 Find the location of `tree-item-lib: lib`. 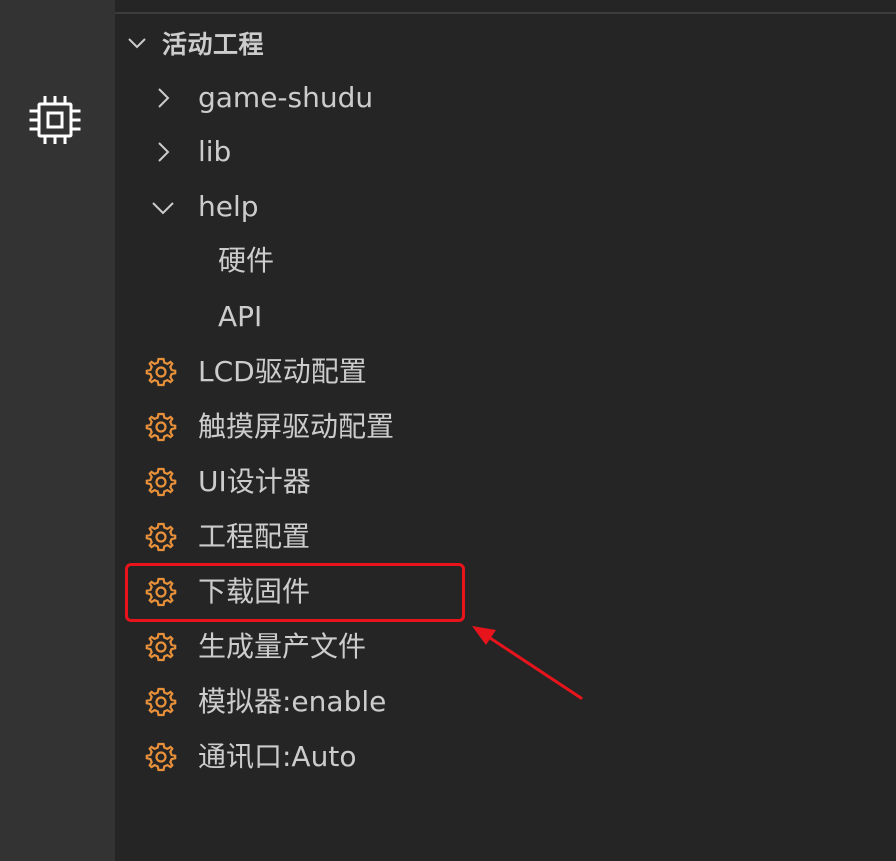

tree-item-lib: lib is located at coordinates (190, 152).